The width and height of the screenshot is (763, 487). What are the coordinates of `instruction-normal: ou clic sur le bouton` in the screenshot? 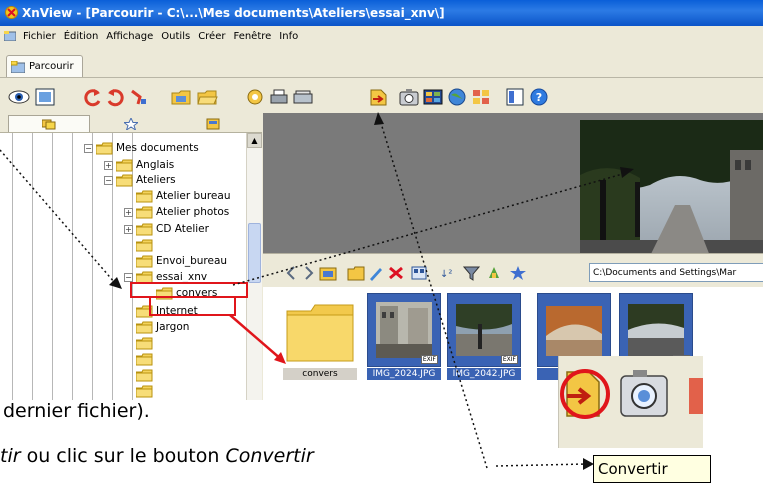 It's located at (123, 456).